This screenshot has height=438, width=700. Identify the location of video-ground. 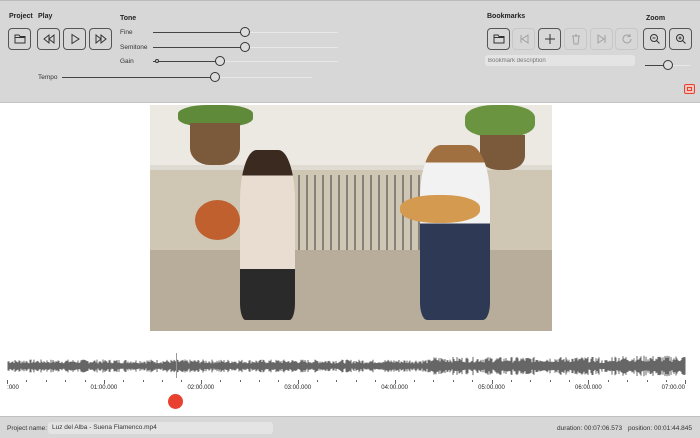
(351, 290).